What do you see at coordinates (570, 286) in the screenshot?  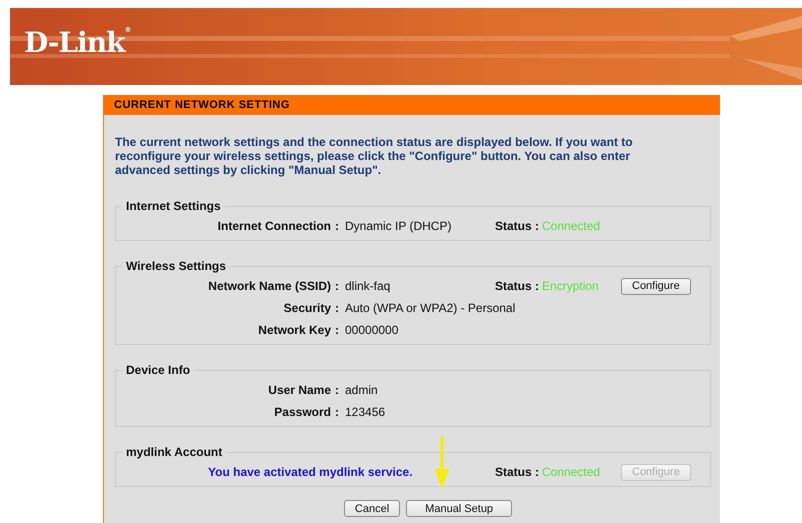 I see `status-value: Encryption` at bounding box center [570, 286].